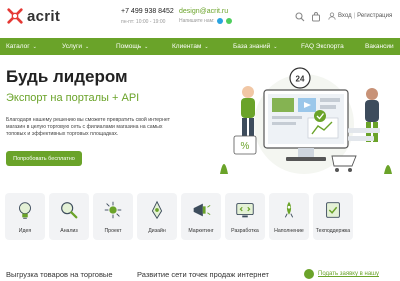 The height and width of the screenshot is (281, 400). I want to click on phone-number: +7 499 938 8452, so click(147, 11).